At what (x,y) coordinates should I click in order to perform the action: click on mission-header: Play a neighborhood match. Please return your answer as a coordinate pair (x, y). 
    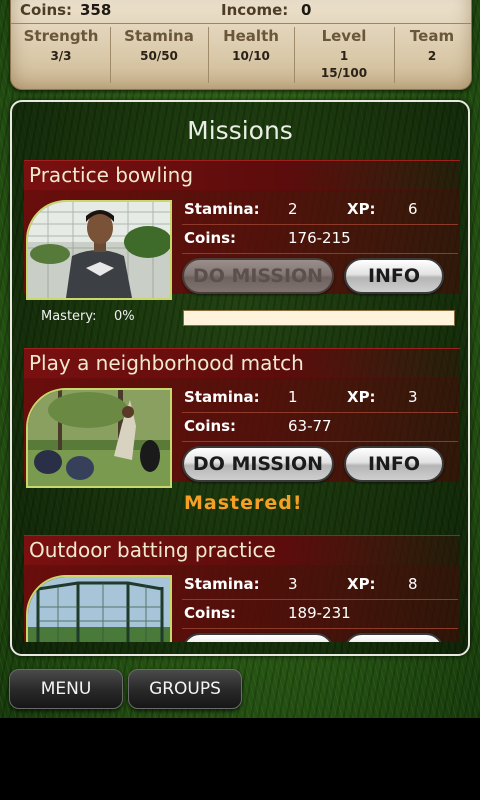
    Looking at the image, I should click on (242, 363).